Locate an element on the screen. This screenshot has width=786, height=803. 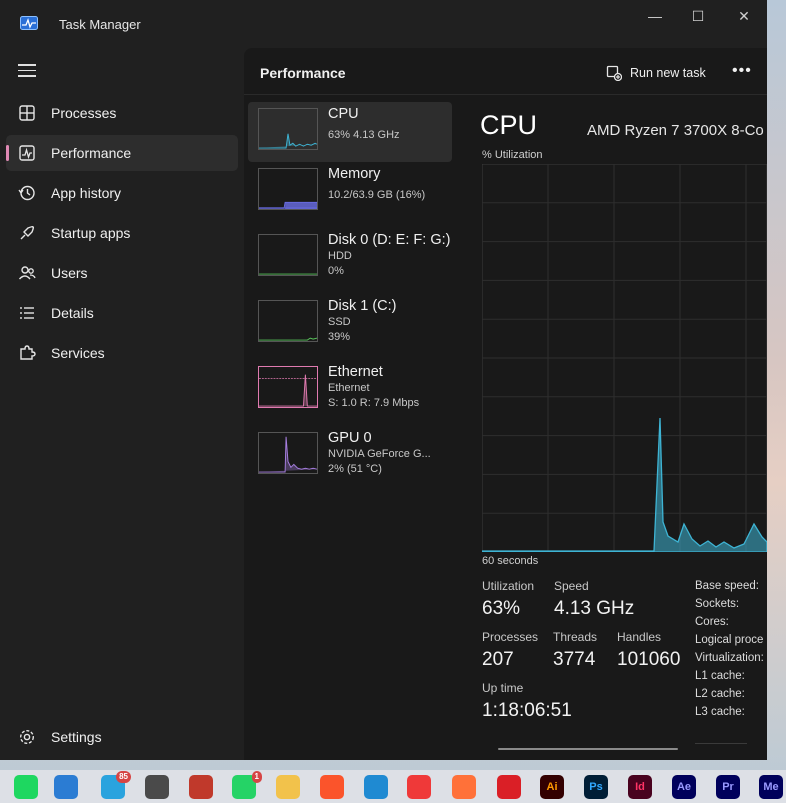
disk-1-thumbnail-graph is located at coordinates (288, 321).